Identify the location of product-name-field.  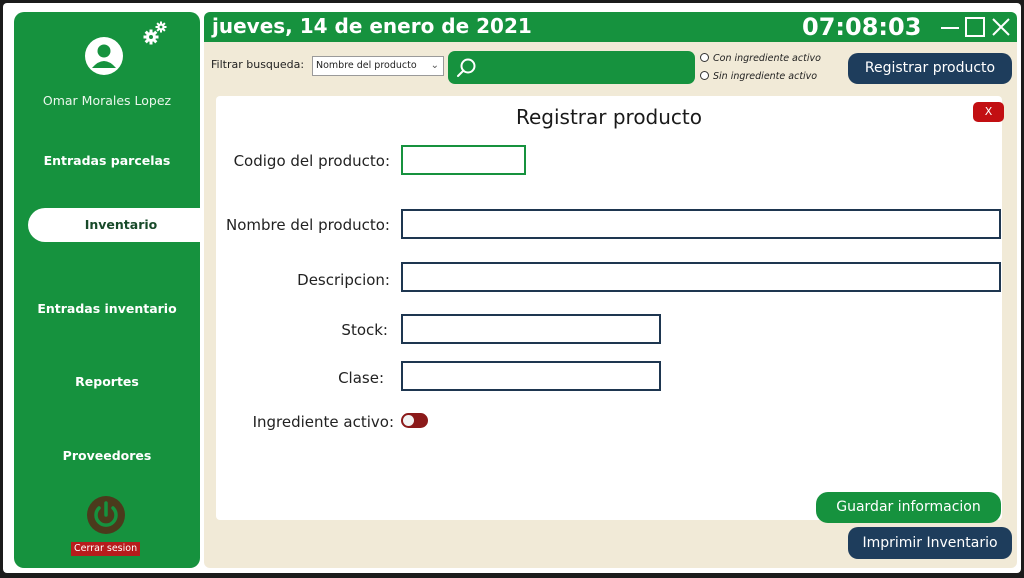
(701, 224).